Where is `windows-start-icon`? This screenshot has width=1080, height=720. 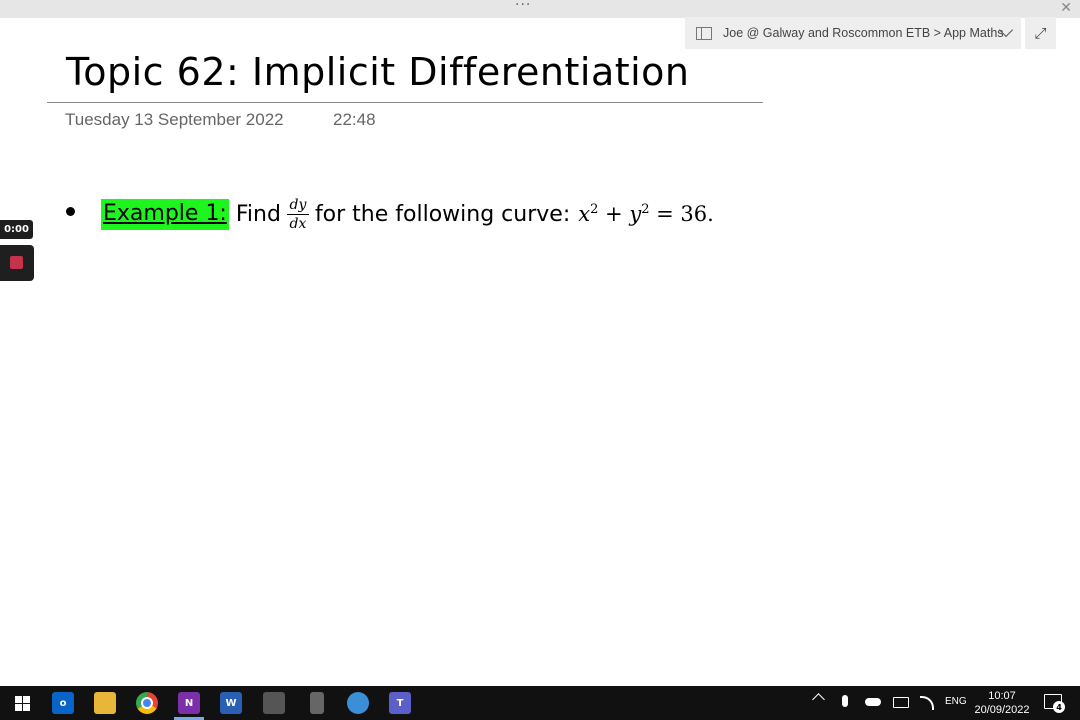 windows-start-icon is located at coordinates (22, 703).